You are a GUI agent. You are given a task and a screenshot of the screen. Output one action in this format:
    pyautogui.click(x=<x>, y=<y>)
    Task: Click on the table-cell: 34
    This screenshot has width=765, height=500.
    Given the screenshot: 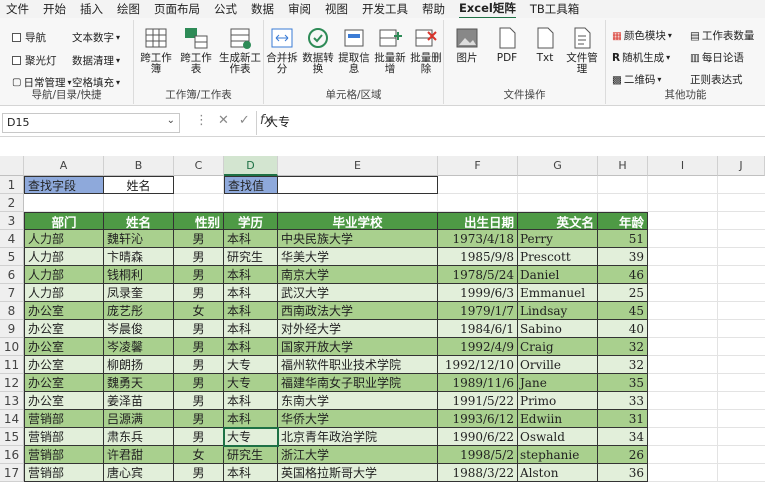 What is the action you would take?
    pyautogui.click(x=623, y=437)
    